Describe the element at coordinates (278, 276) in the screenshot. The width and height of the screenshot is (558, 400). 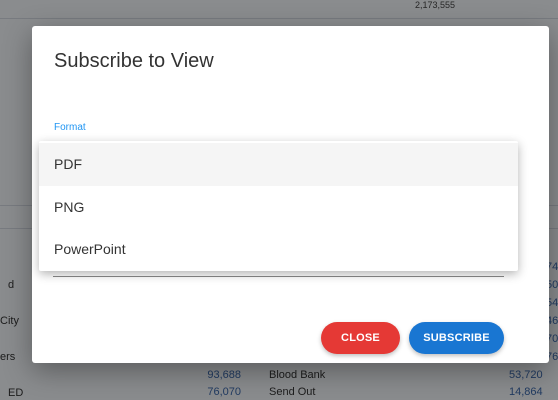
I see `format-select-underline` at that location.